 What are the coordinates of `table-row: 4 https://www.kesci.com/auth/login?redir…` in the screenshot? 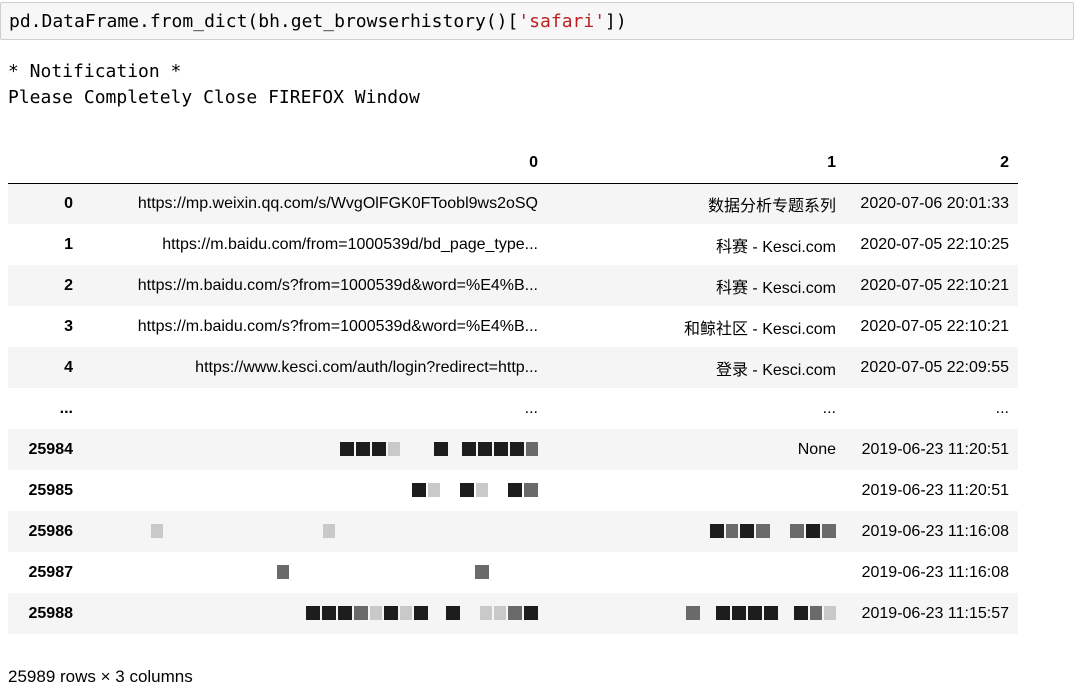 It's located at (513, 367).